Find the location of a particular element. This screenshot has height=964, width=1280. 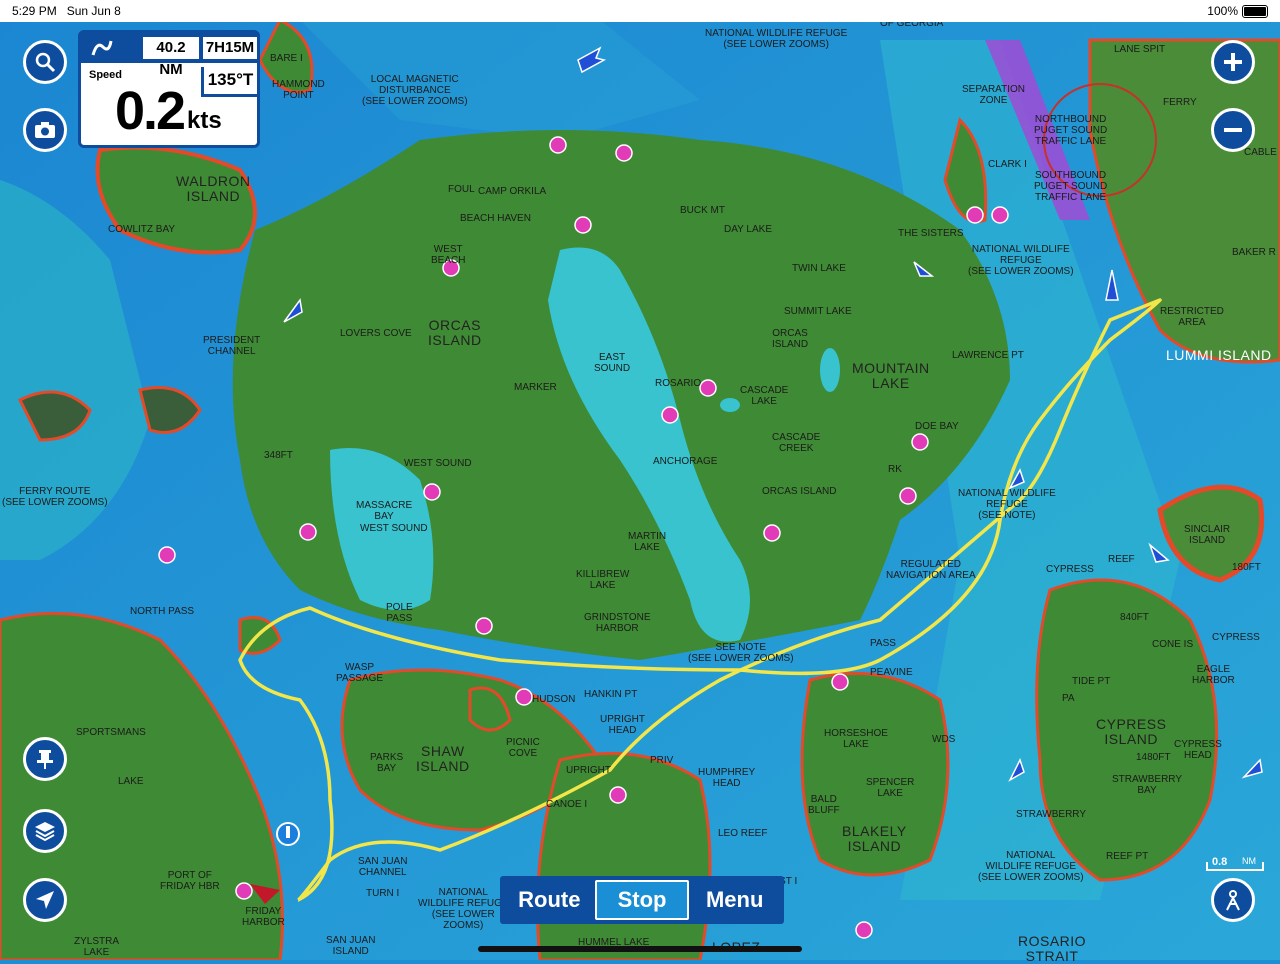

drop-pin-button is located at coordinates (45, 759).